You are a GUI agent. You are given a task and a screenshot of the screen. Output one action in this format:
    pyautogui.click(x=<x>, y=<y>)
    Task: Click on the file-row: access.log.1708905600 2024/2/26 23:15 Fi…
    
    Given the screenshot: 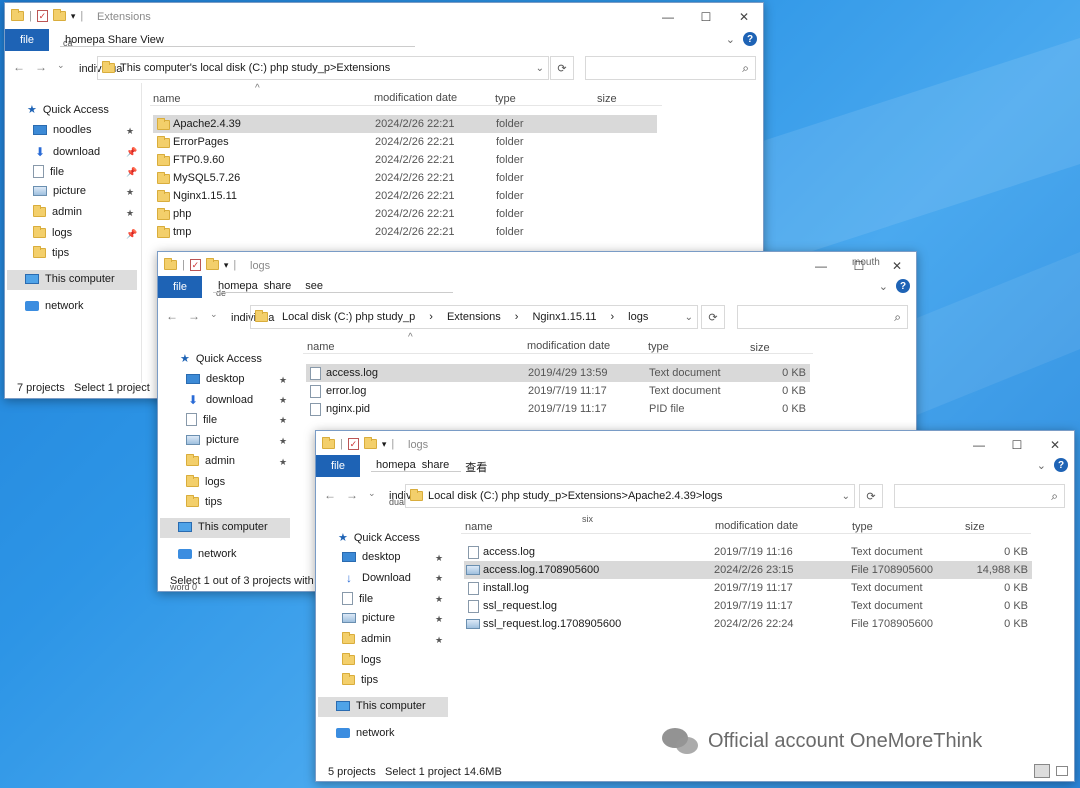 What is the action you would take?
    pyautogui.click(x=748, y=570)
    